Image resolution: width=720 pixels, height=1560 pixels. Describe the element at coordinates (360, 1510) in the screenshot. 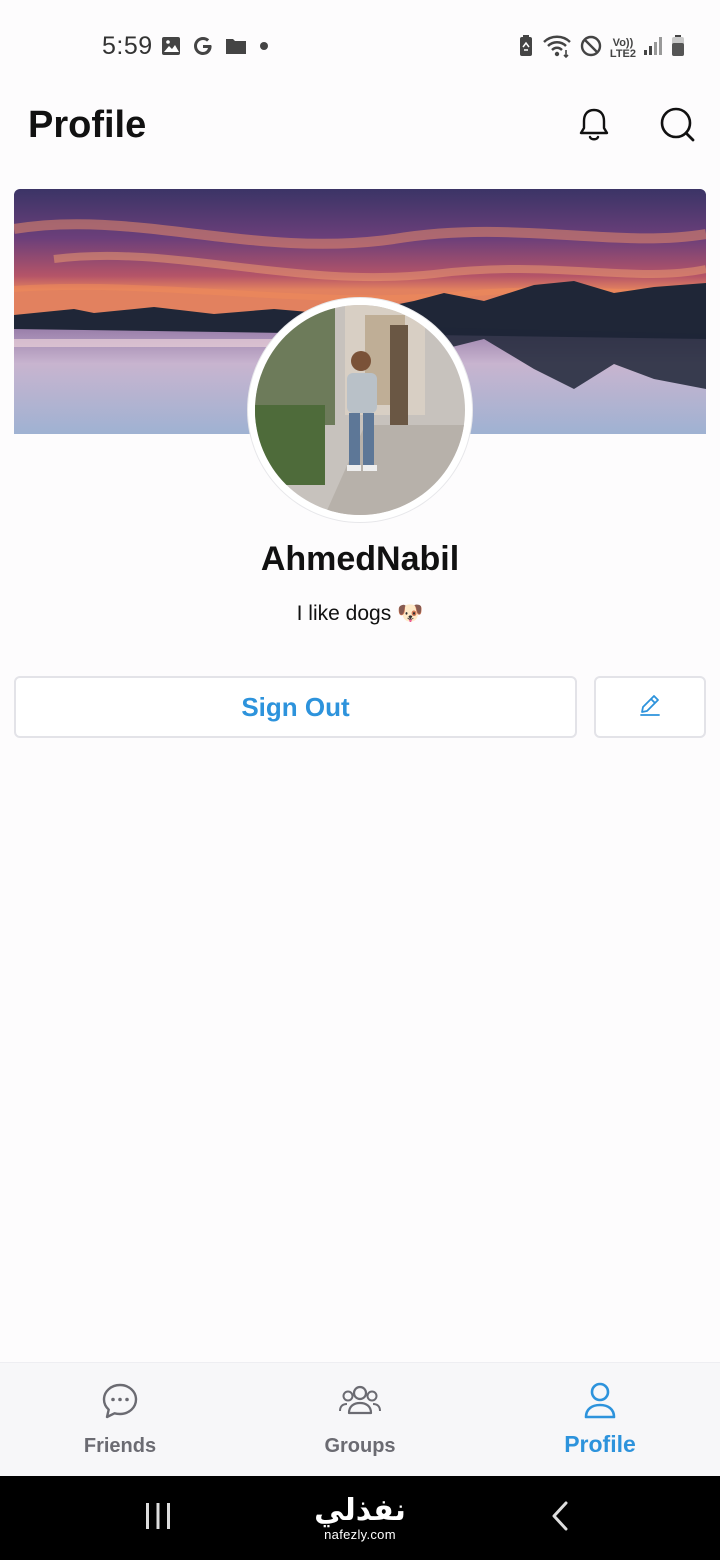

I see `watermark-arabic: نفذلي` at that location.